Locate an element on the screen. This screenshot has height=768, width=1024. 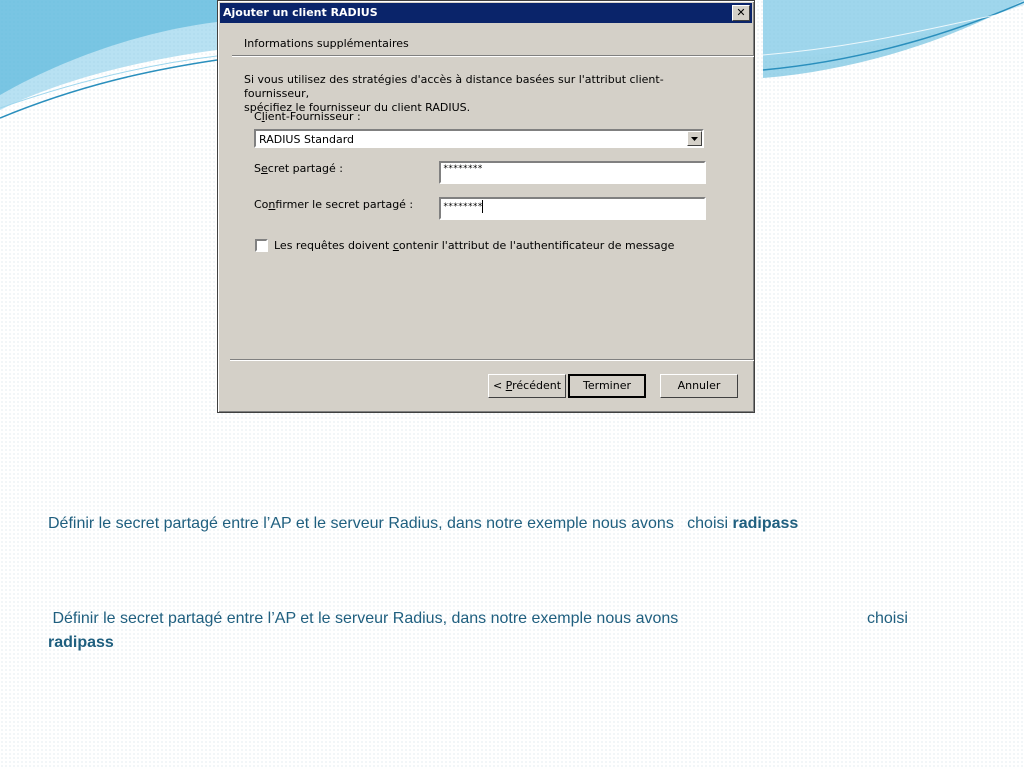
footer-separator is located at coordinates (492, 360).